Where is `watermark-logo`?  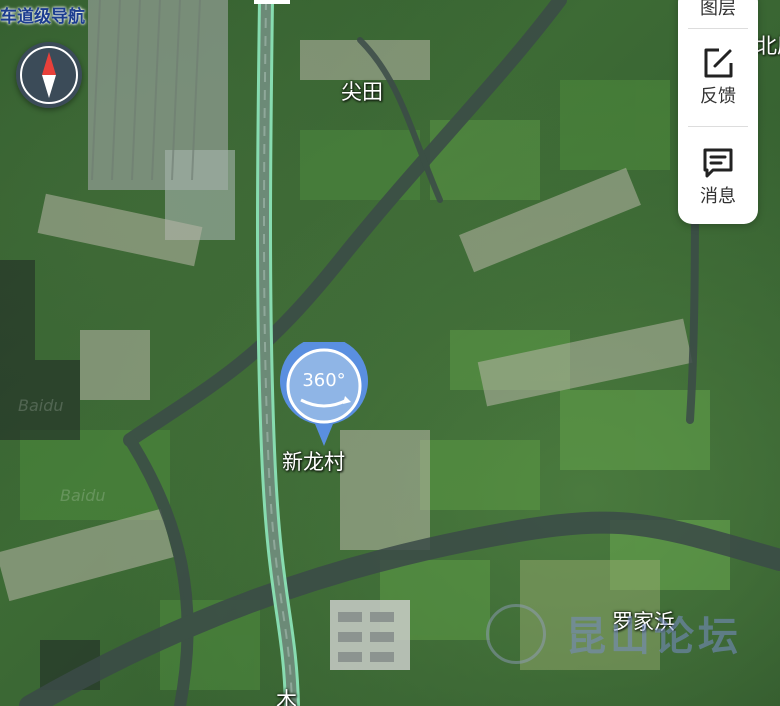
watermark-logo is located at coordinates (516, 634).